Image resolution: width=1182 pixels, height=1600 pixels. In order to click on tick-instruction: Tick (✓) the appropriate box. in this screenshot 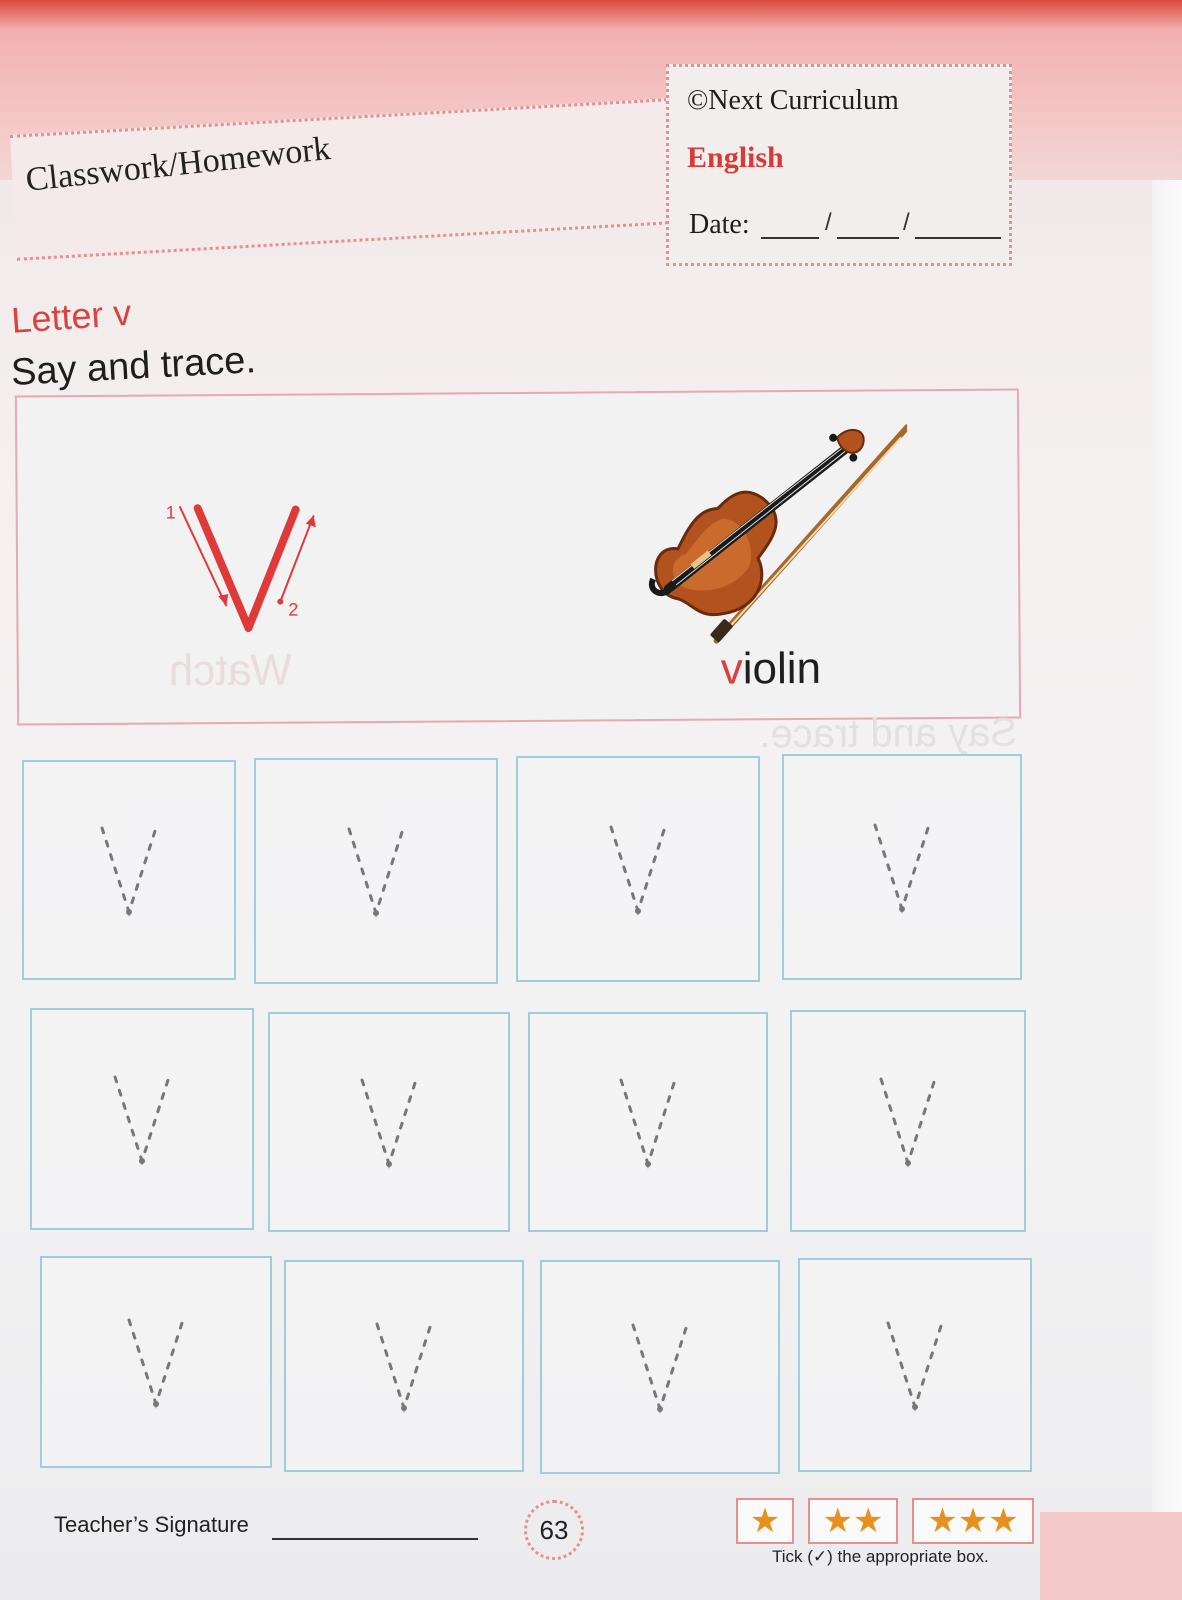, I will do `click(880, 1556)`.